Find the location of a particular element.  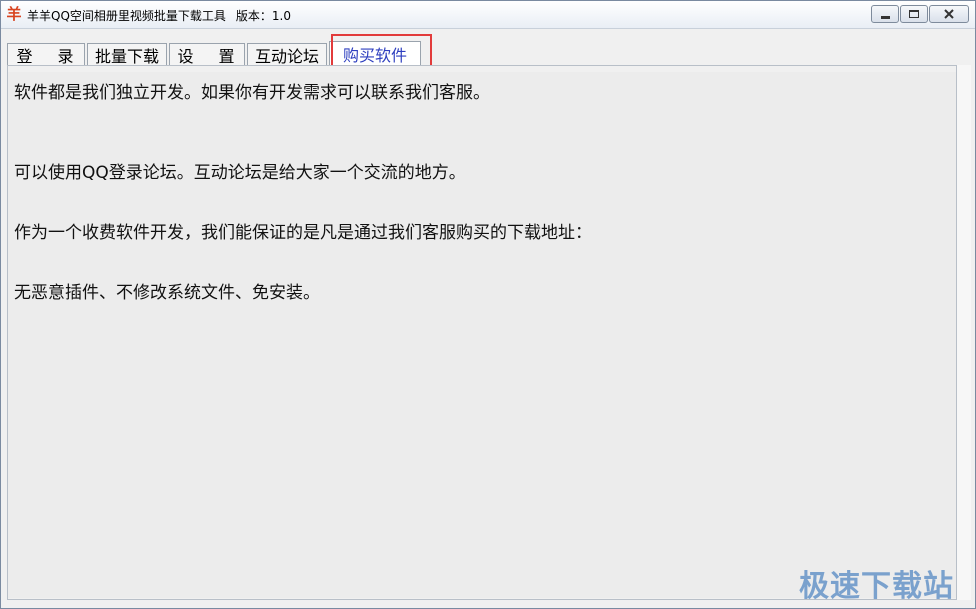

tab-bar: 登 录 批量下载 设 置 互动论坛 购买软件 is located at coordinates (215, 53).